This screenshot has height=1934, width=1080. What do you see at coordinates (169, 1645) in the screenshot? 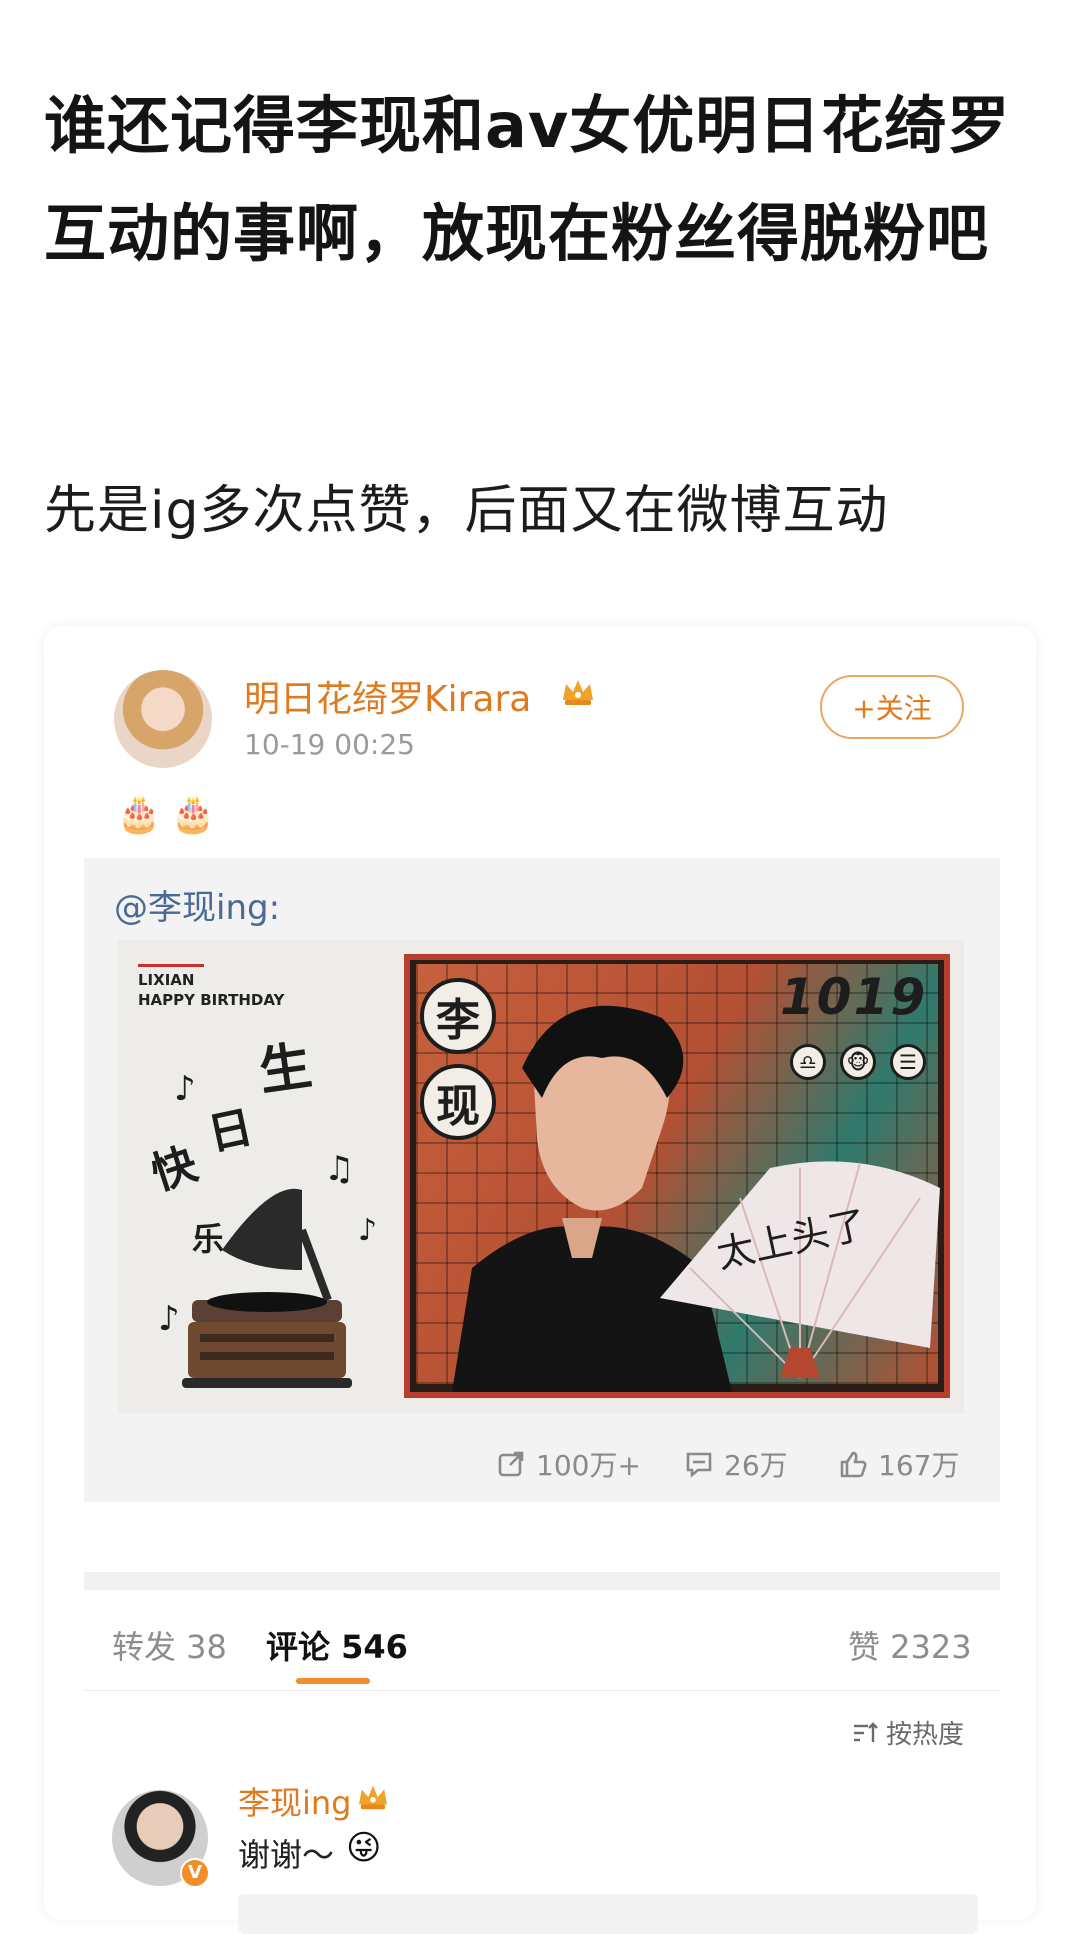
I see `tab-forwards: 转发 38` at bounding box center [169, 1645].